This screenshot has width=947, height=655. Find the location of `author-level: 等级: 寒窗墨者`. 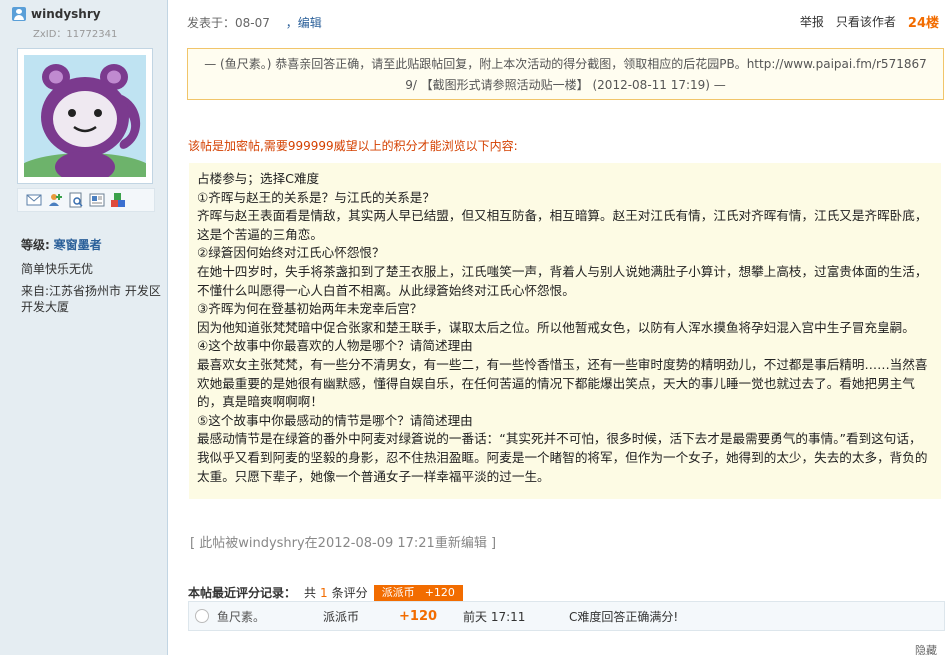

author-level: 等级: 寒窗墨者 is located at coordinates (61, 244).